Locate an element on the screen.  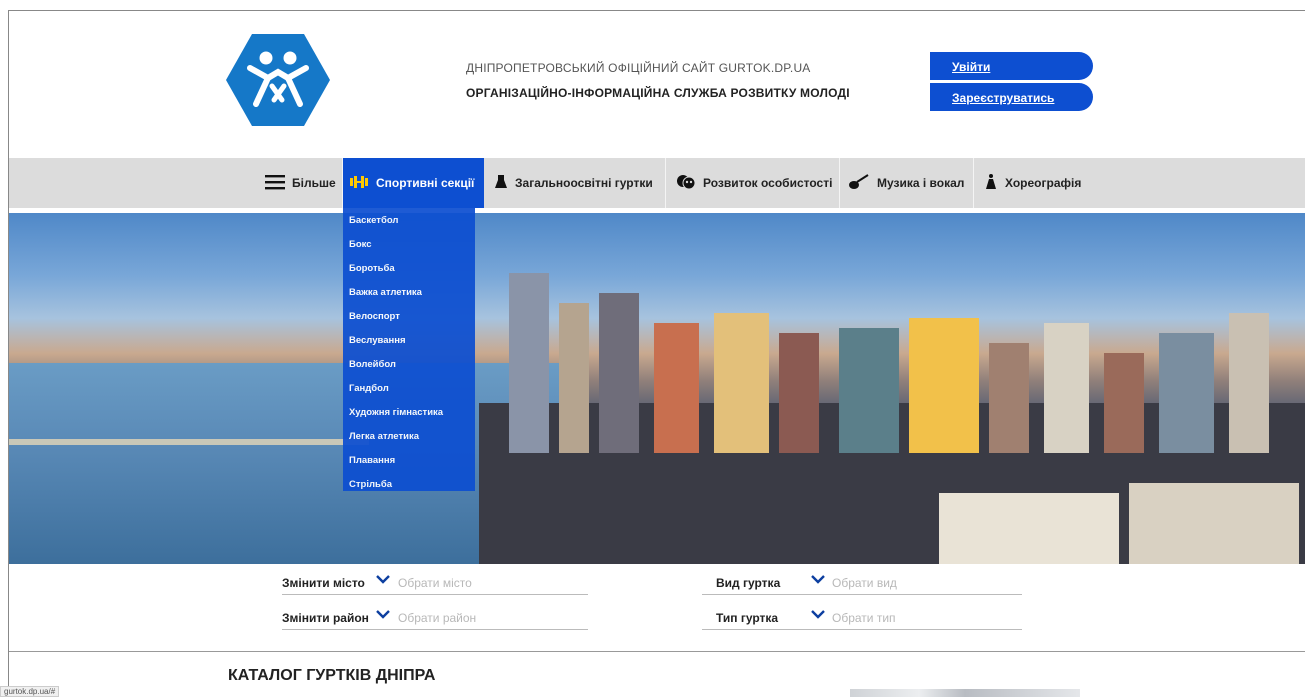
nav-item-more: Більше is located at coordinates (300, 183).